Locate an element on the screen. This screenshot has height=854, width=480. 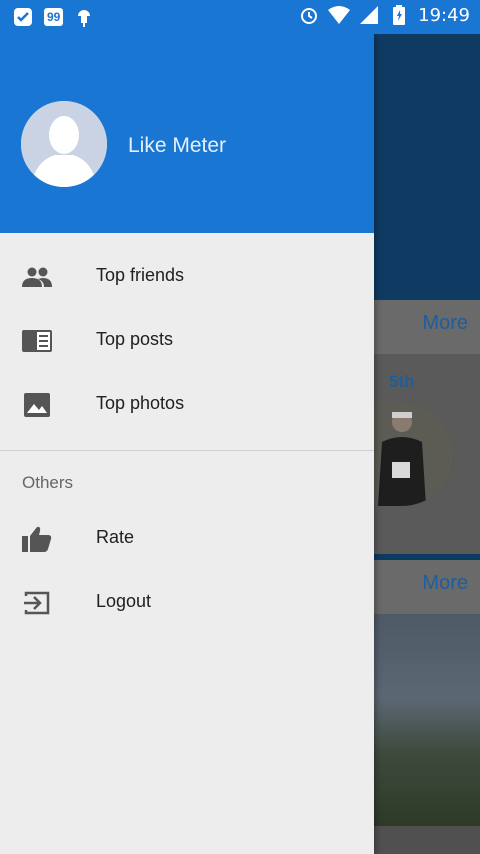
friend-avatar is located at coordinates (414, 454).